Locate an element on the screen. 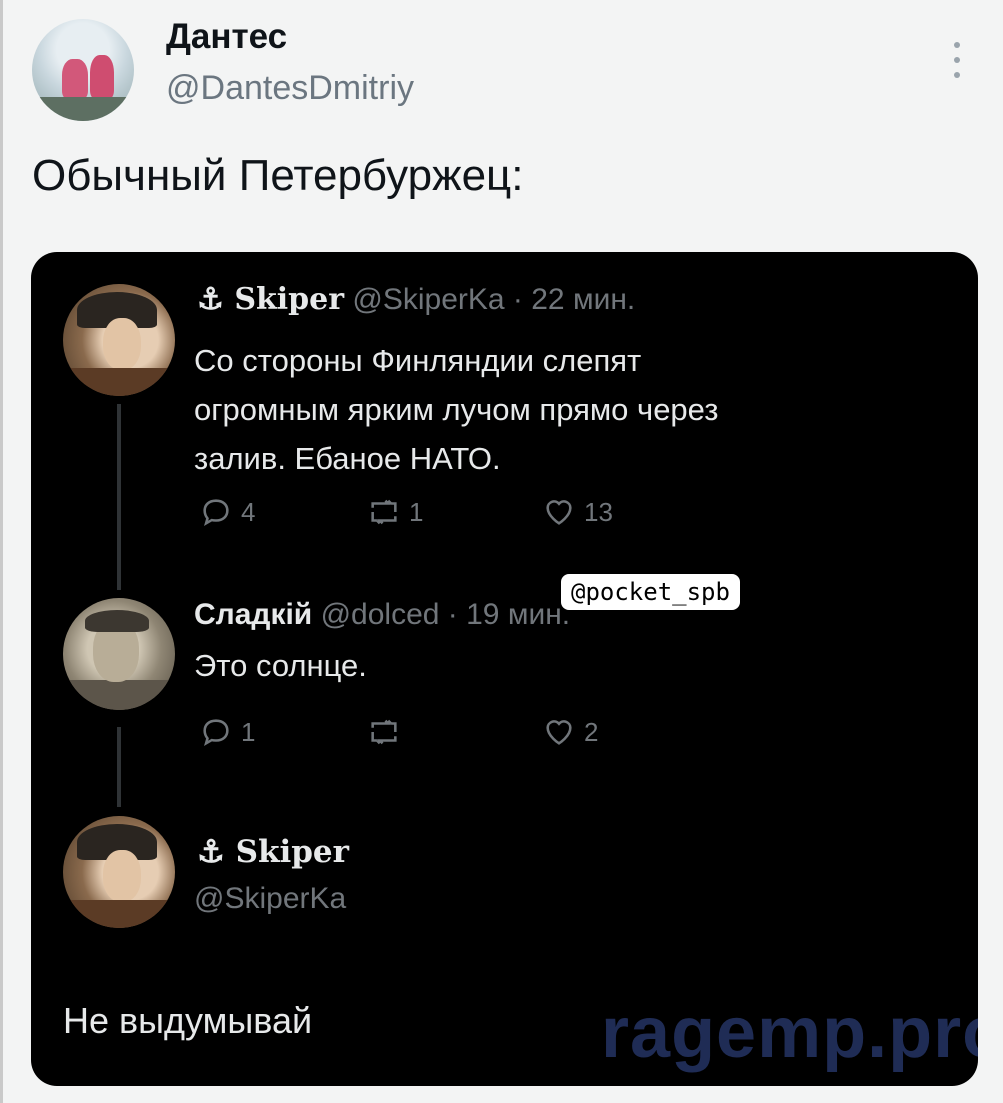 This screenshot has height=1103, width=1003. reply-action: 1 is located at coordinates (227, 732).